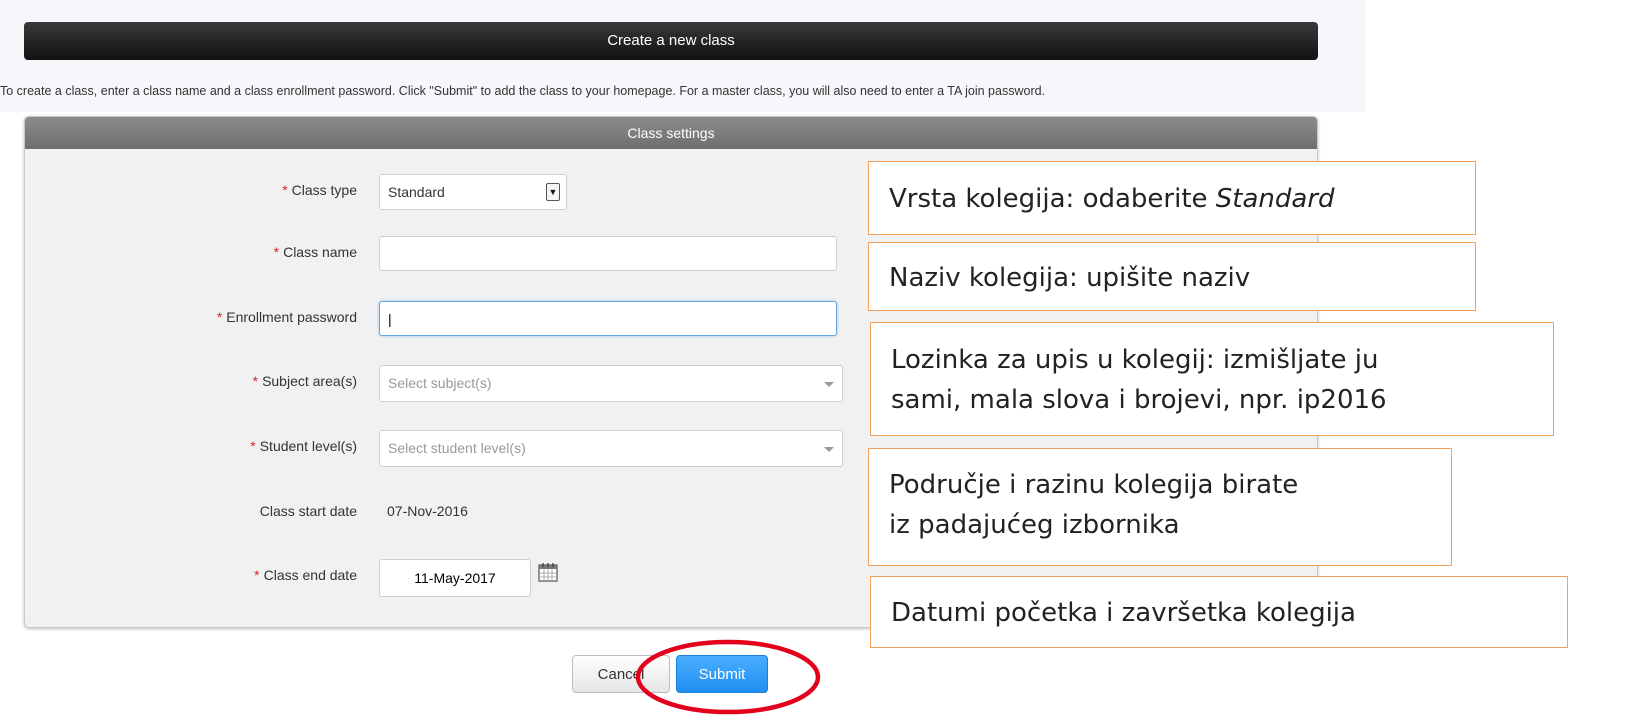  I want to click on enrollment-password-input, so click(608, 318).